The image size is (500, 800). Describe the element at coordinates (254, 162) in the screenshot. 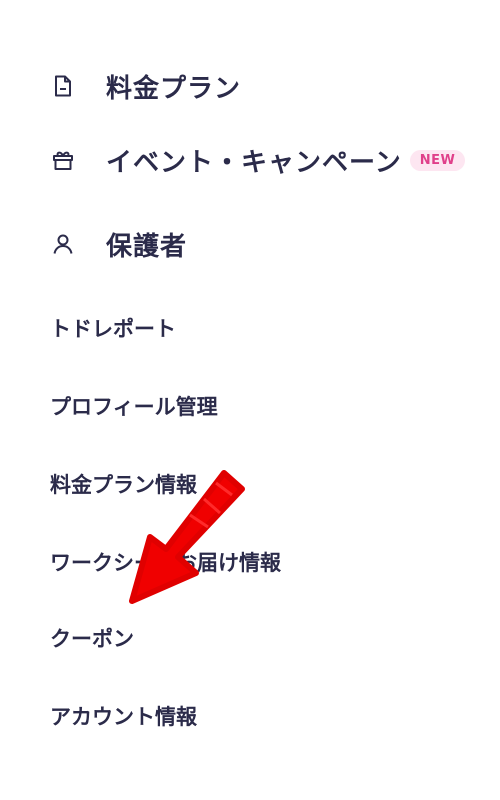

I see `menu-item-label: イベント・キャンペーン` at that location.